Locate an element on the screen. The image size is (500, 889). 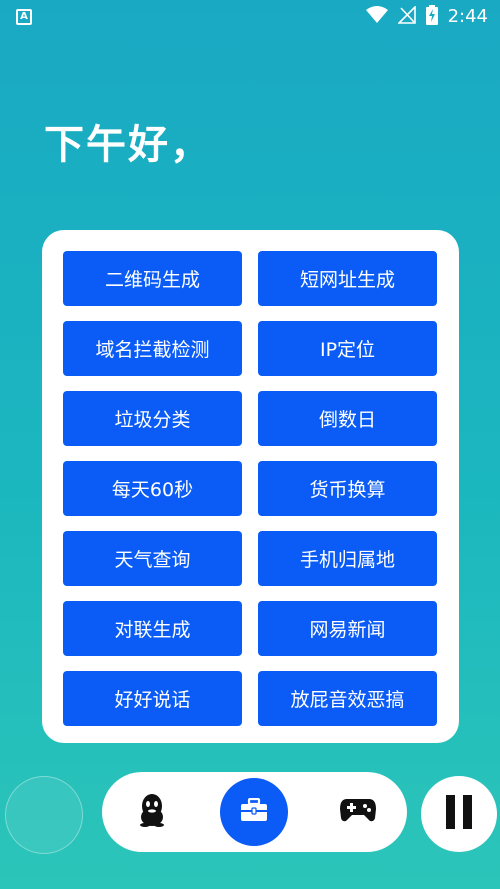
weather-query-button: 天气查询 is located at coordinates (152, 558).